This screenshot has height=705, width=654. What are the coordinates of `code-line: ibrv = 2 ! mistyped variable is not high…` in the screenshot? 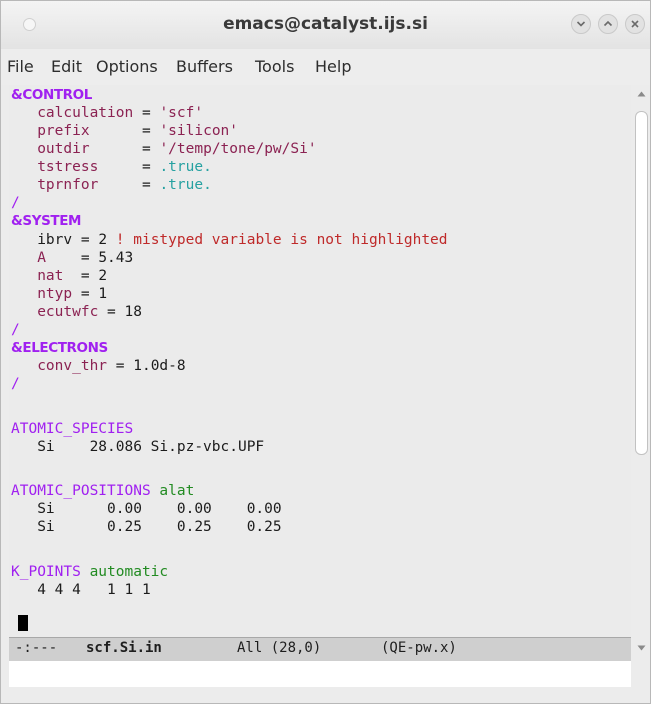 It's located at (229, 240).